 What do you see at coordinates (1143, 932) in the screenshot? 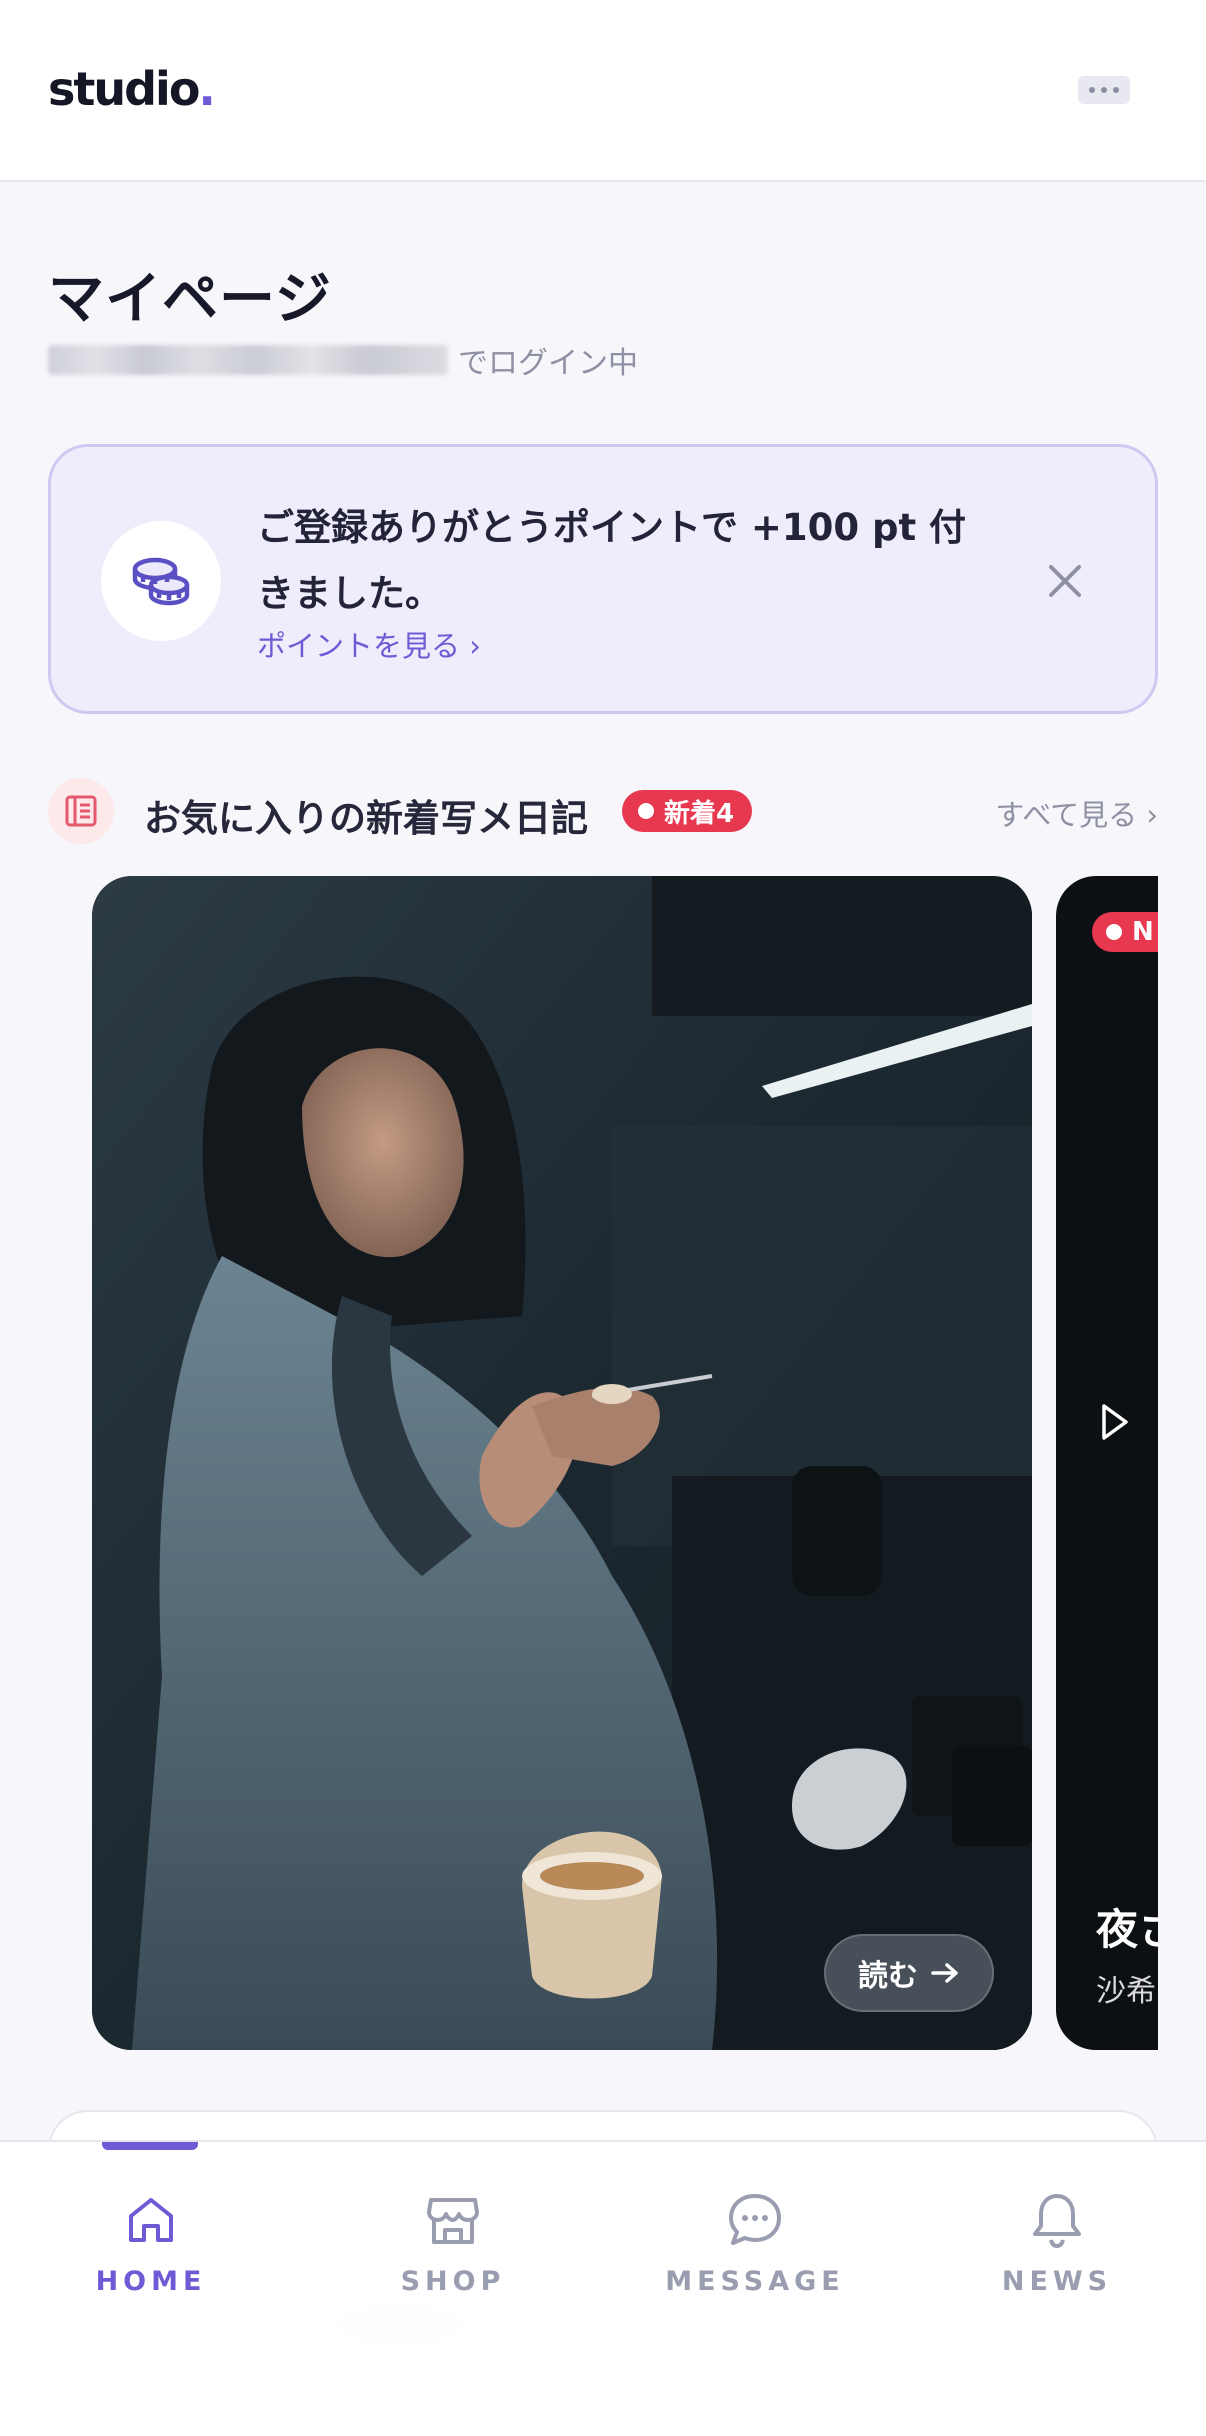
I see `peek-badge-label: N` at bounding box center [1143, 932].